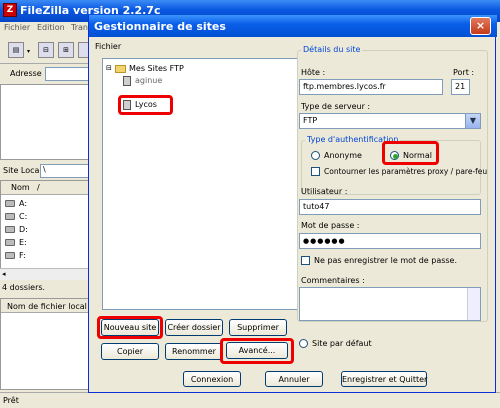 This screenshot has width=500, height=408. I want to click on menu-transfert: Tran, so click(79, 27).